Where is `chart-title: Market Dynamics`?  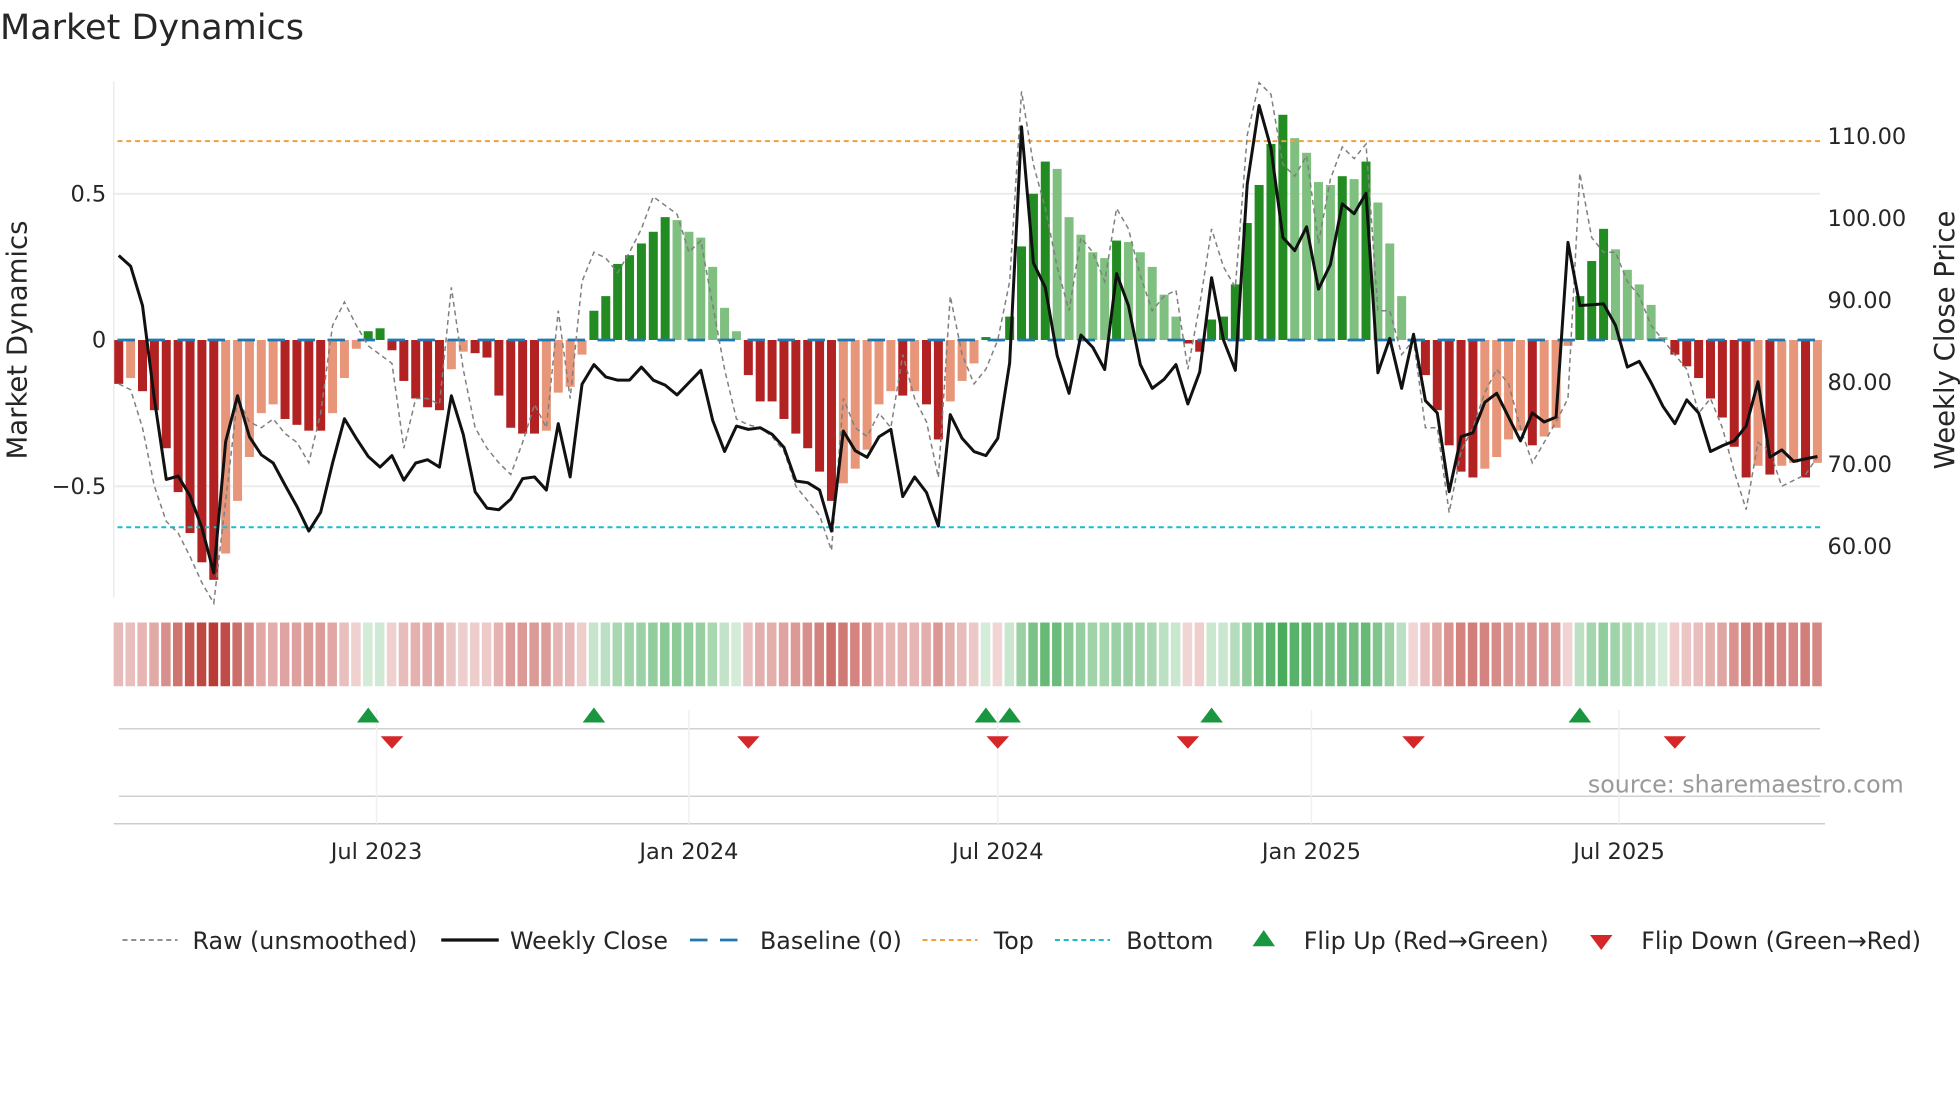
chart-title: Market Dynamics is located at coordinates (152, 28).